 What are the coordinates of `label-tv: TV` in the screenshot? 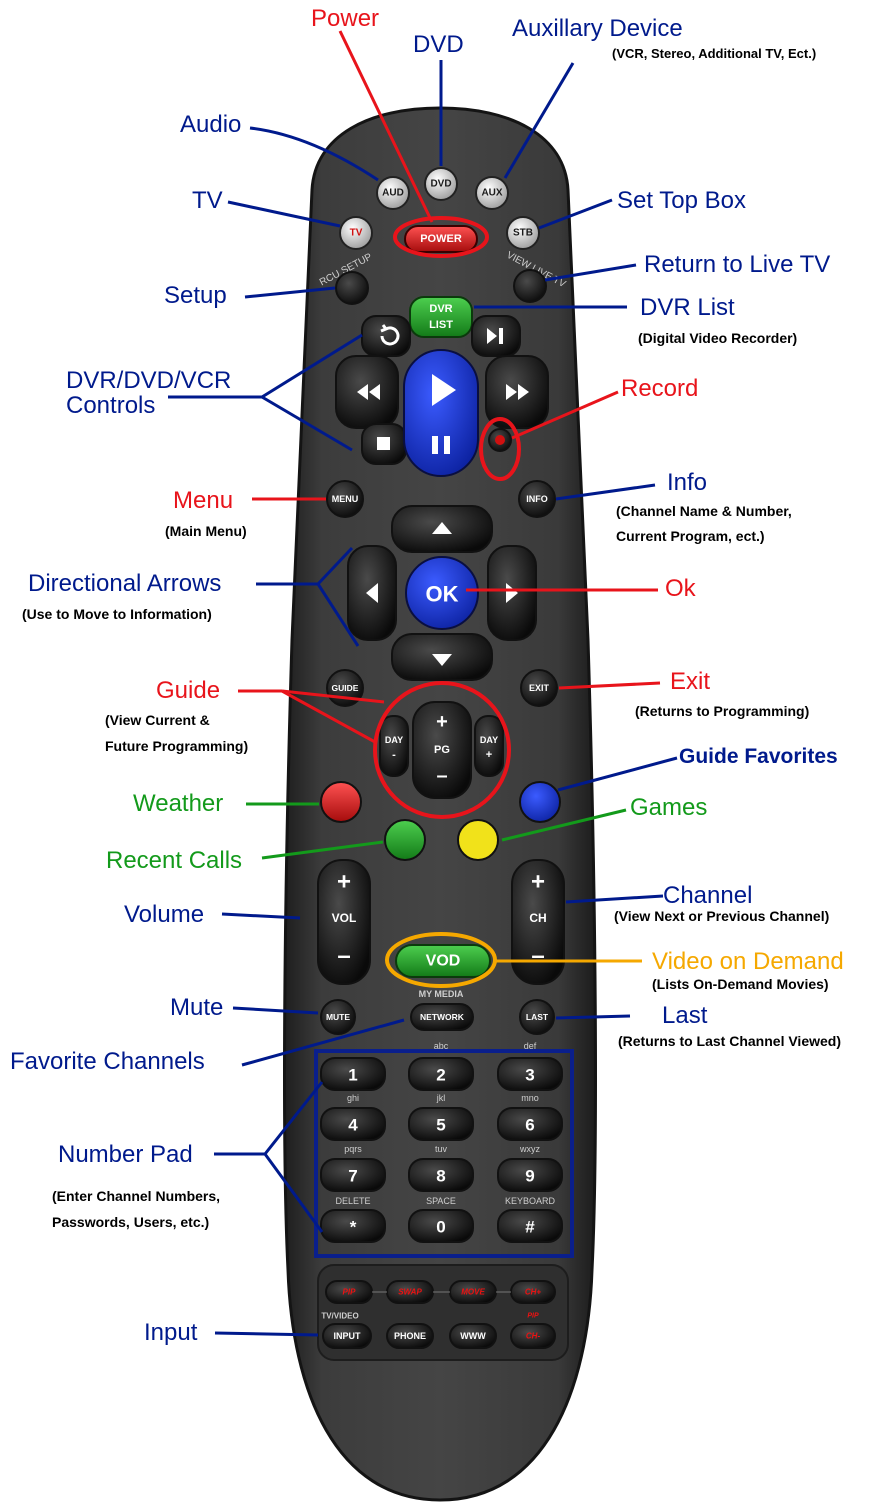 It's located at (207, 200).